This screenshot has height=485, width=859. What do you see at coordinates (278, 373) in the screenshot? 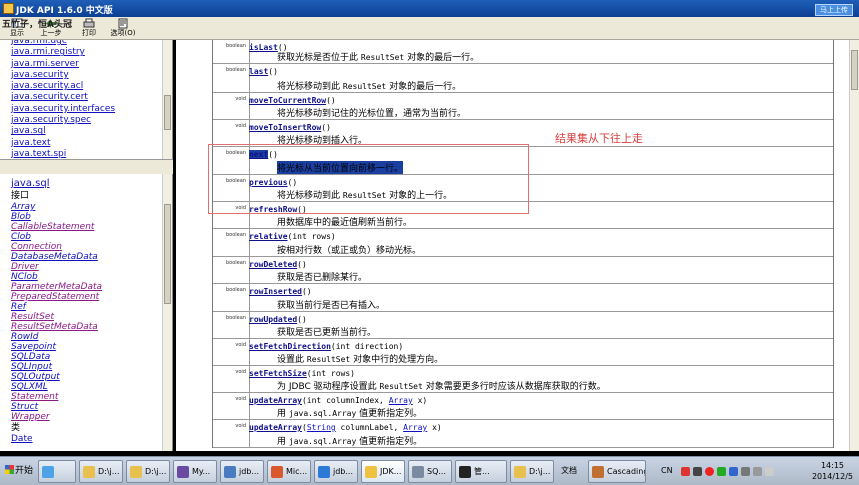
I see `method-name-link: setFetchSize` at bounding box center [278, 373].